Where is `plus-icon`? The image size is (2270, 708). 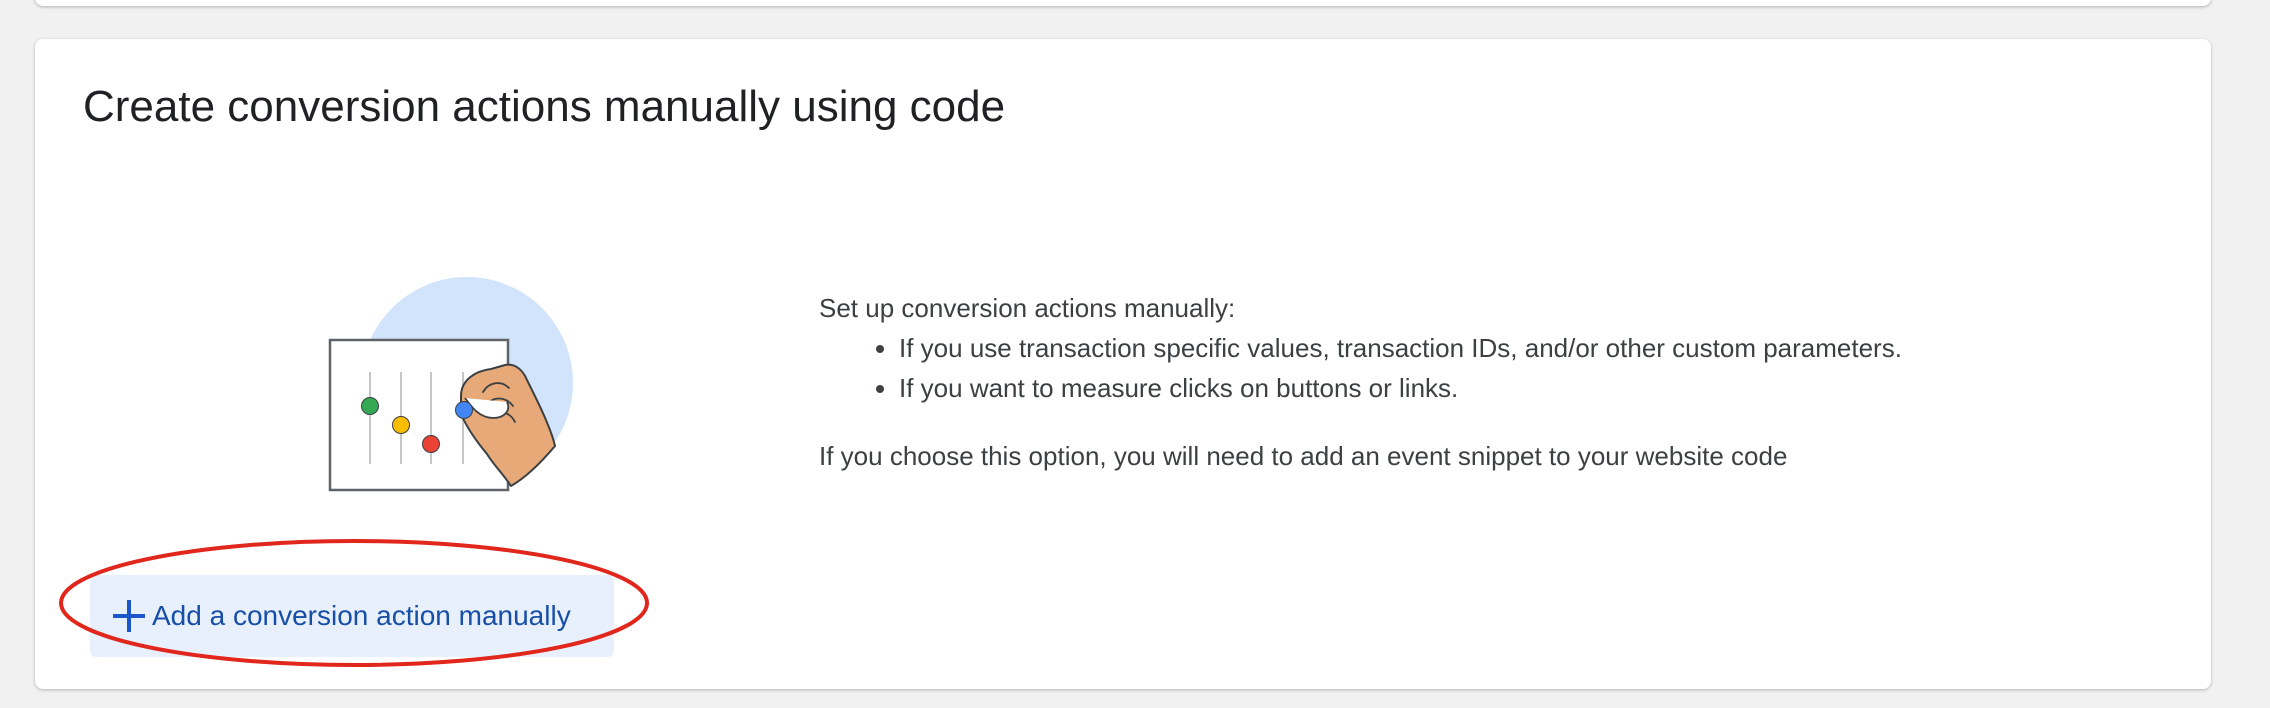 plus-icon is located at coordinates (129, 616).